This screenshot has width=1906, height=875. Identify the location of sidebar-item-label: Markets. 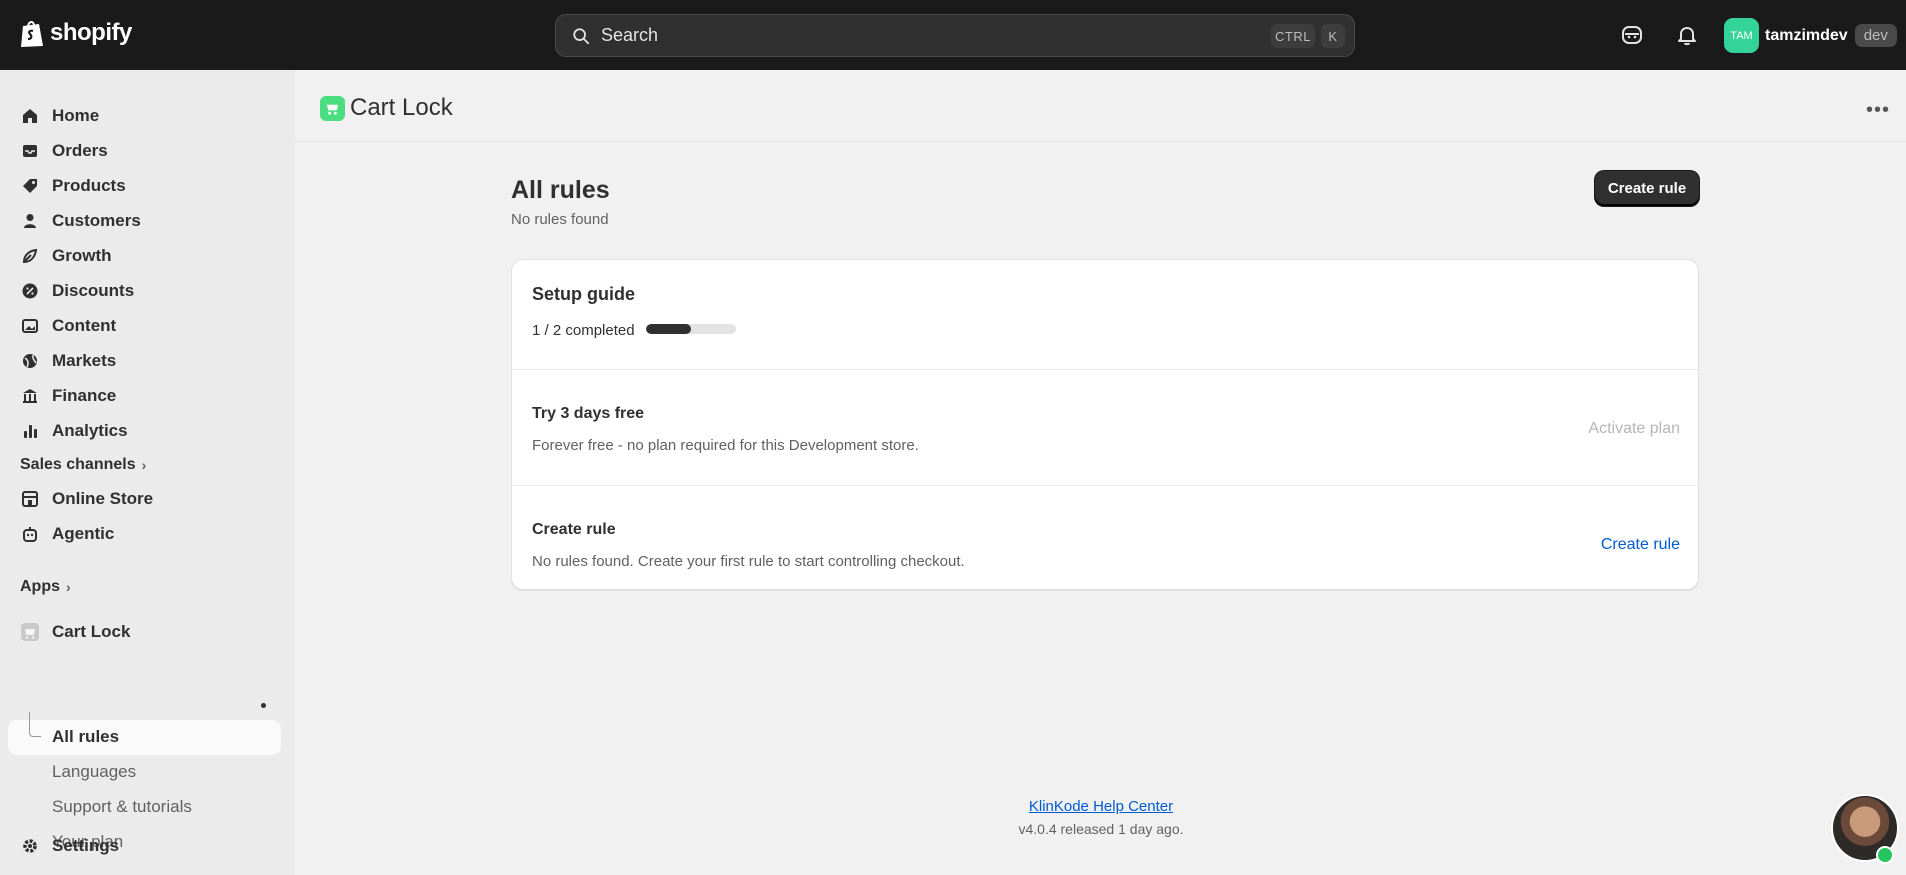
(84, 360).